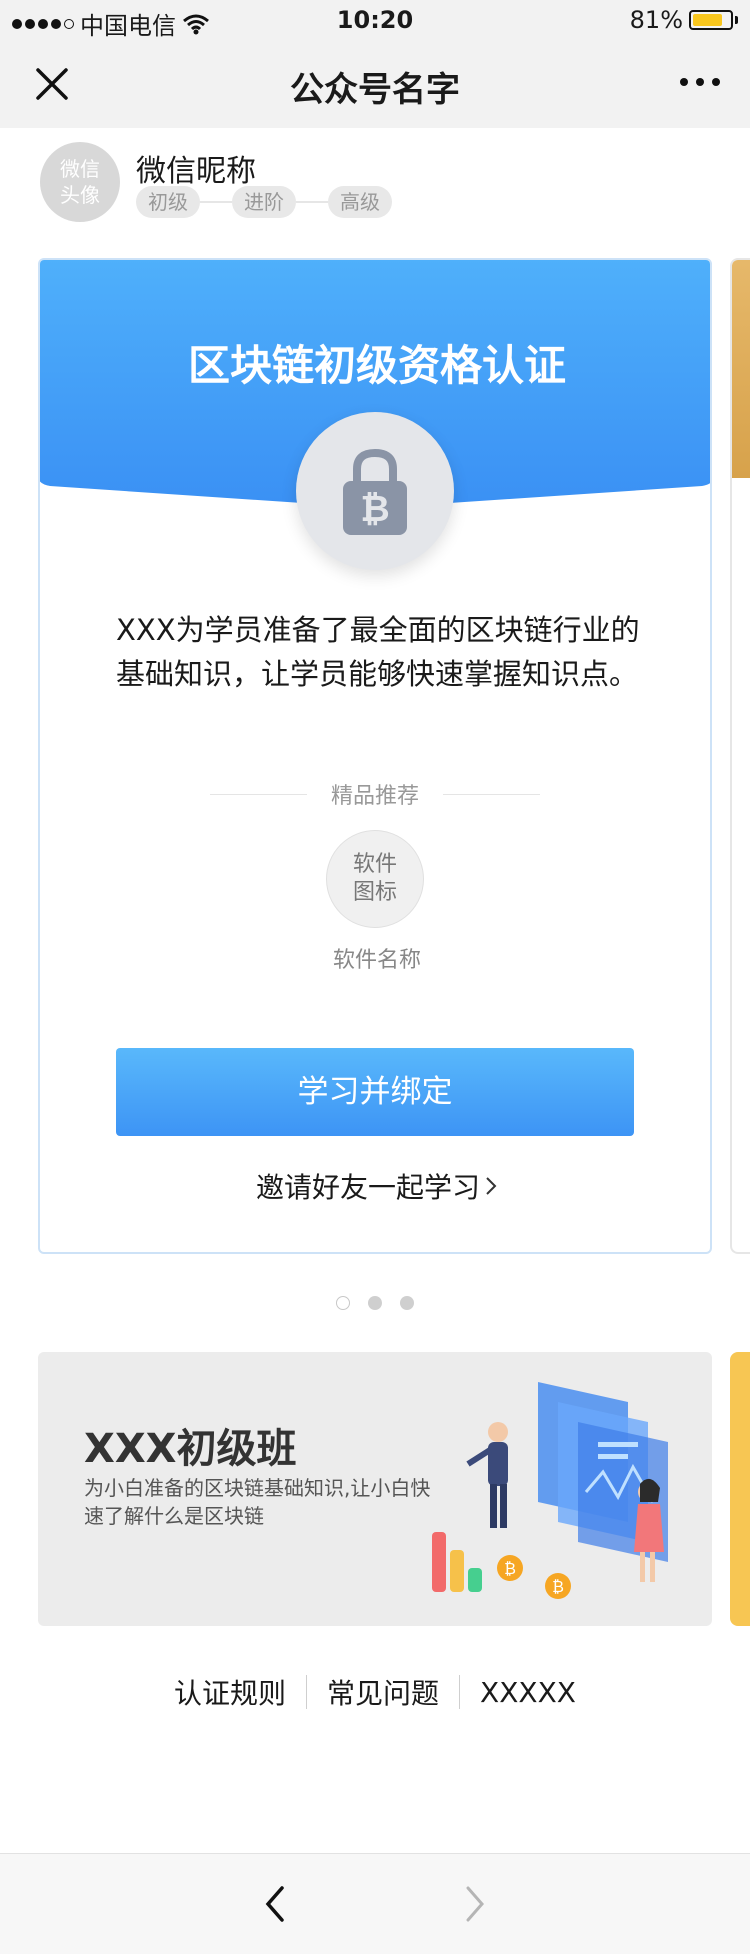 The image size is (750, 1954). I want to click on battery-icon, so click(711, 20).